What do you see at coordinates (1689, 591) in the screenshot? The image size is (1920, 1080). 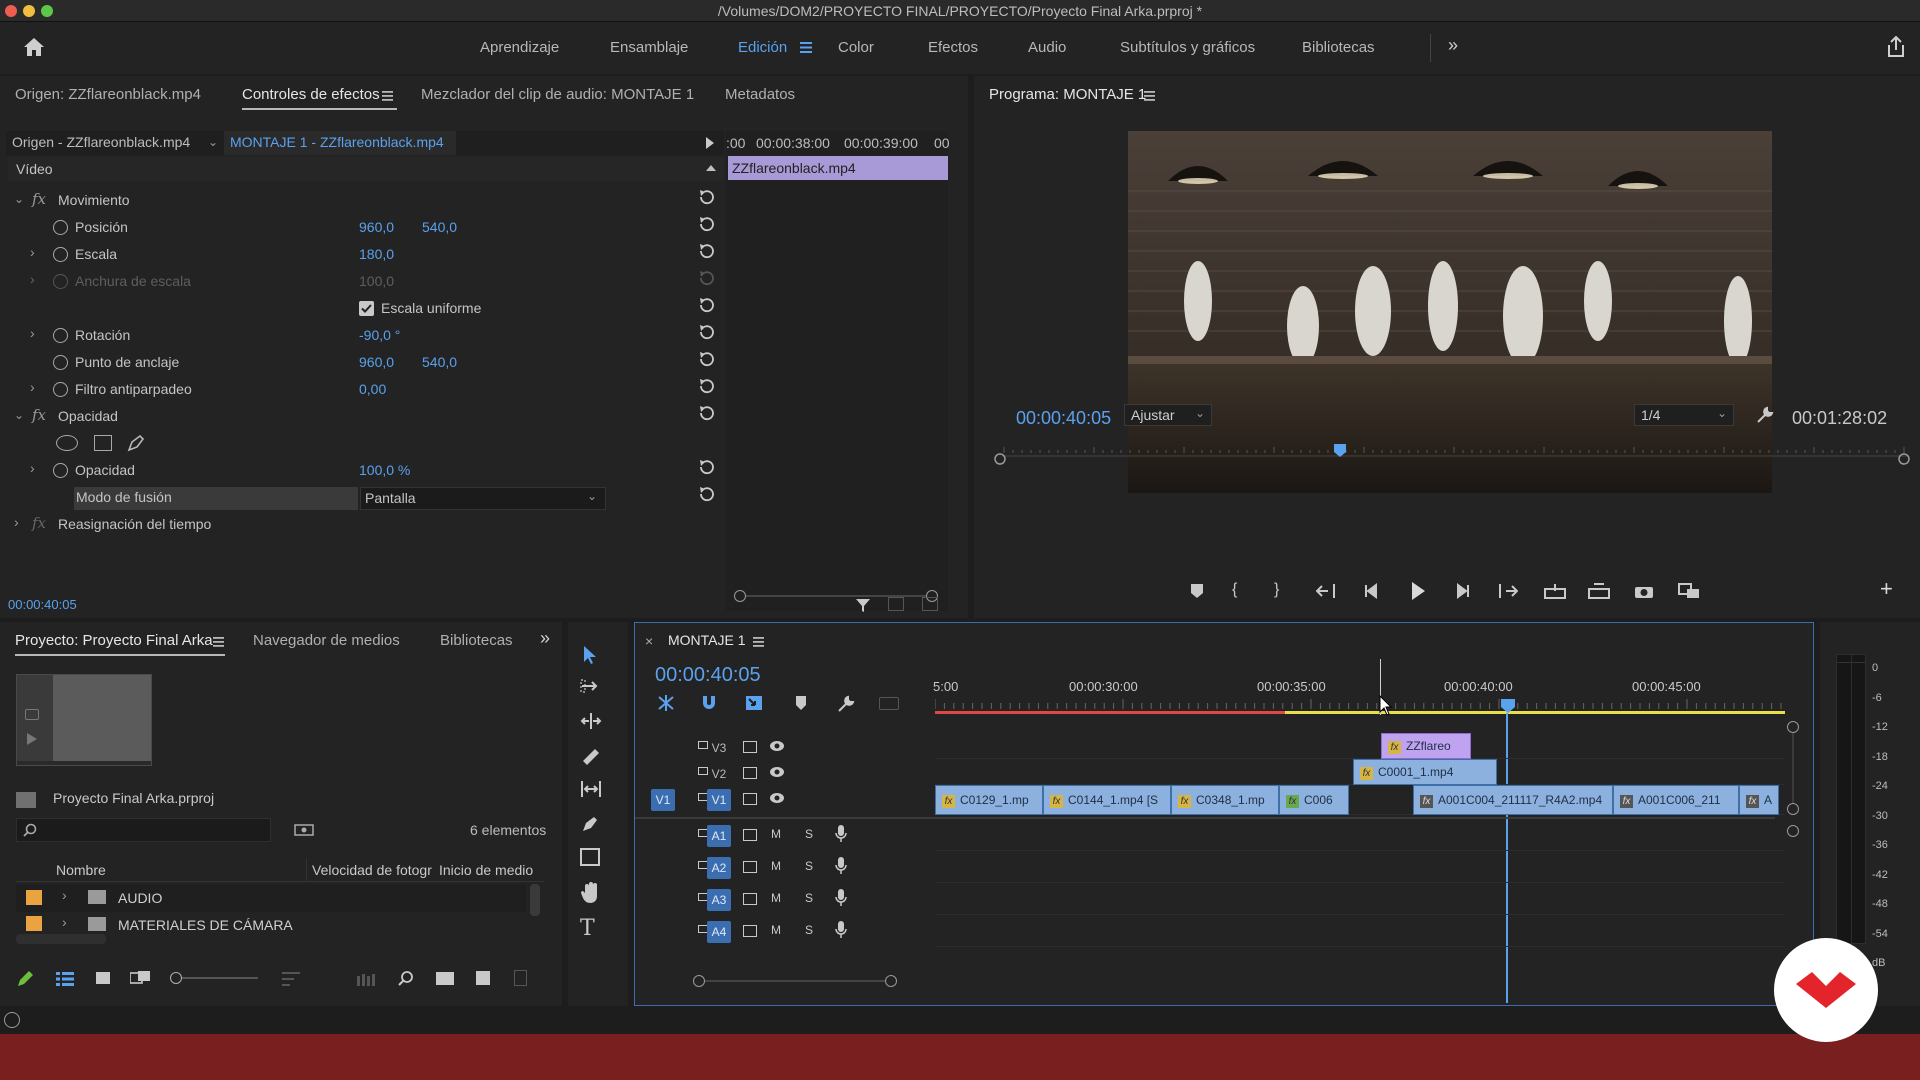 I see `compare-icon` at bounding box center [1689, 591].